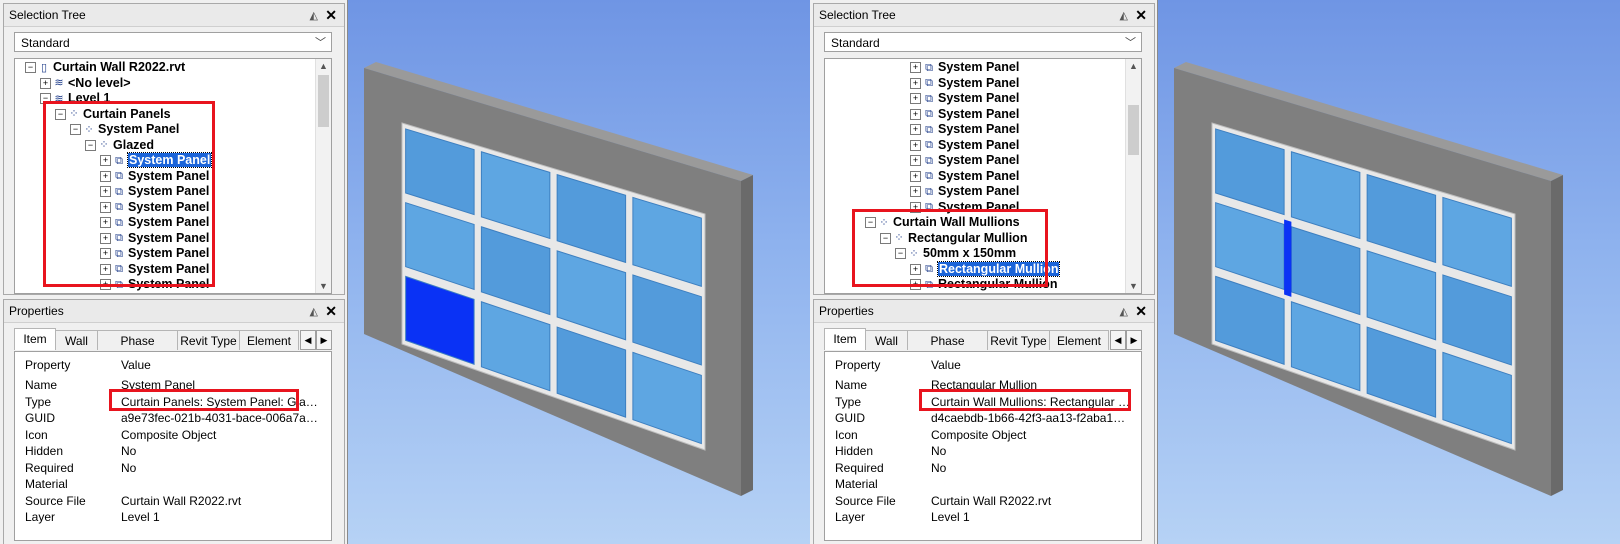  What do you see at coordinates (105, 67) in the screenshot?
I see `tree-node: − ▯ Curtain Wall R2022.rvt` at bounding box center [105, 67].